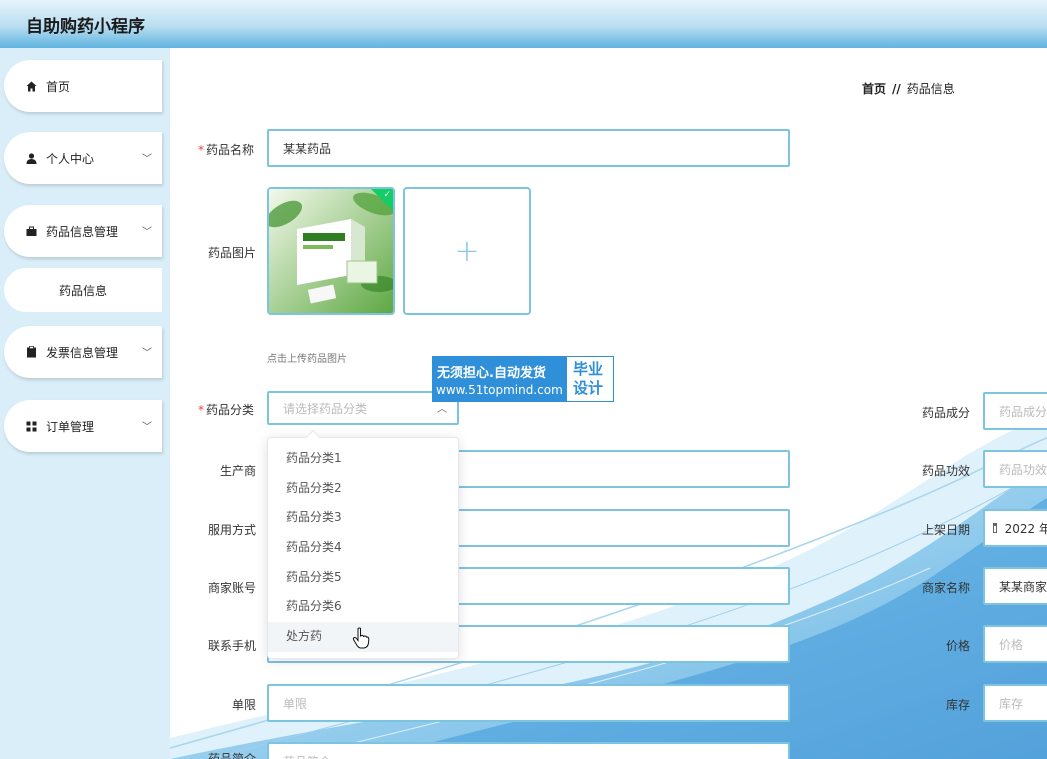 Image resolution: width=1047 pixels, height=759 pixels. What do you see at coordinates (232, 530) in the screenshot?
I see `usage-label: 服用方式` at bounding box center [232, 530].